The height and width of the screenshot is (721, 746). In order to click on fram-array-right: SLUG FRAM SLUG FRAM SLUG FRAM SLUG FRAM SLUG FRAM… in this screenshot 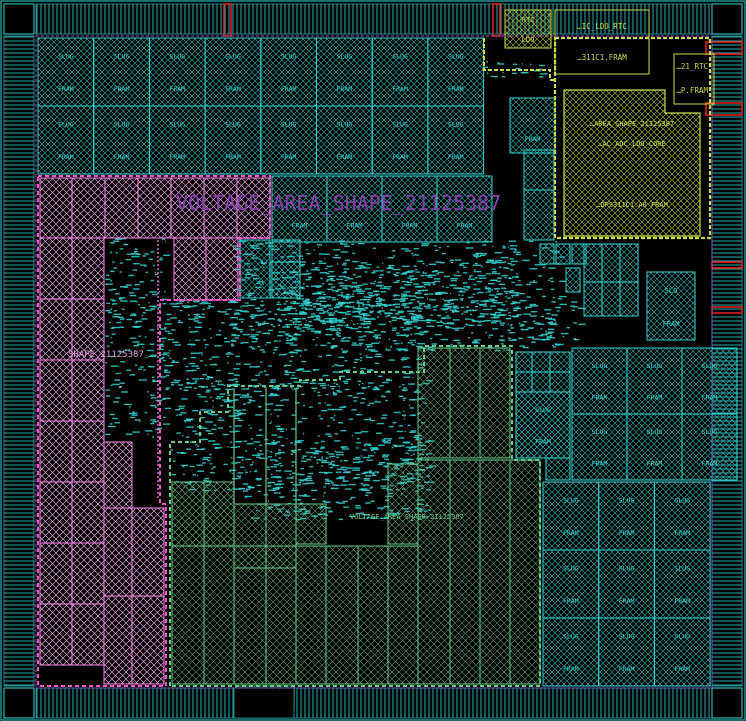, I will do `click(626, 517)`.